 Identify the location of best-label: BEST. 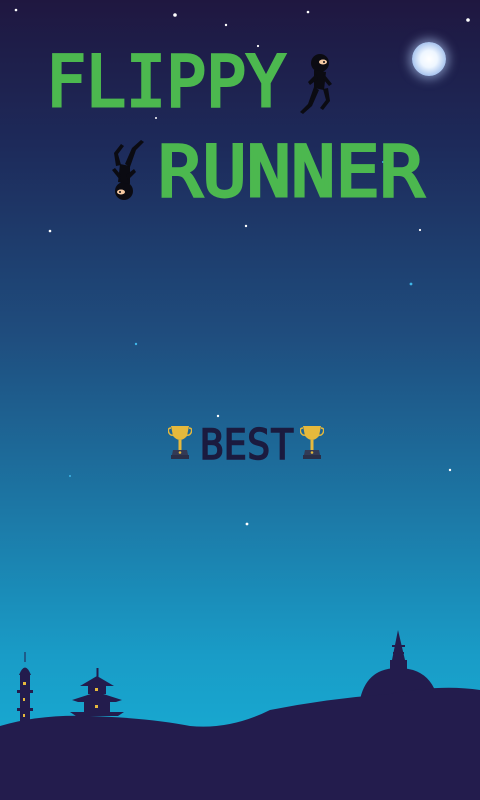
(247, 444).